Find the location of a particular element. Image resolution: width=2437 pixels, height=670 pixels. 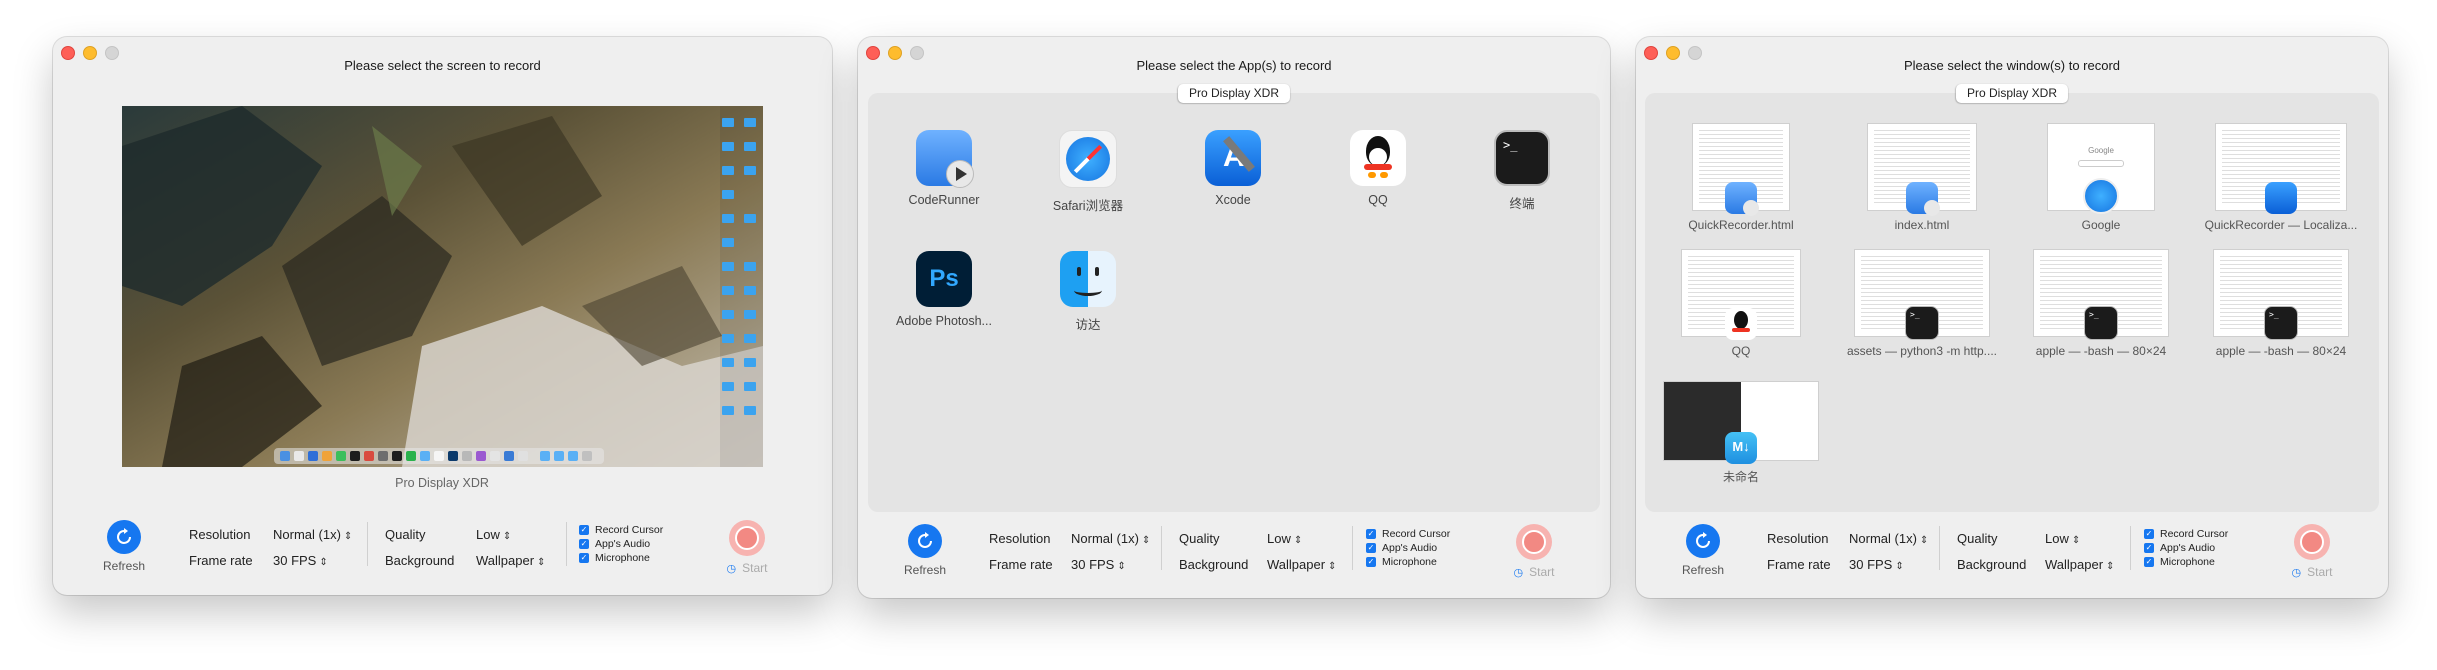

app-item-terminal: >_ 终端 is located at coordinates (1522, 171).